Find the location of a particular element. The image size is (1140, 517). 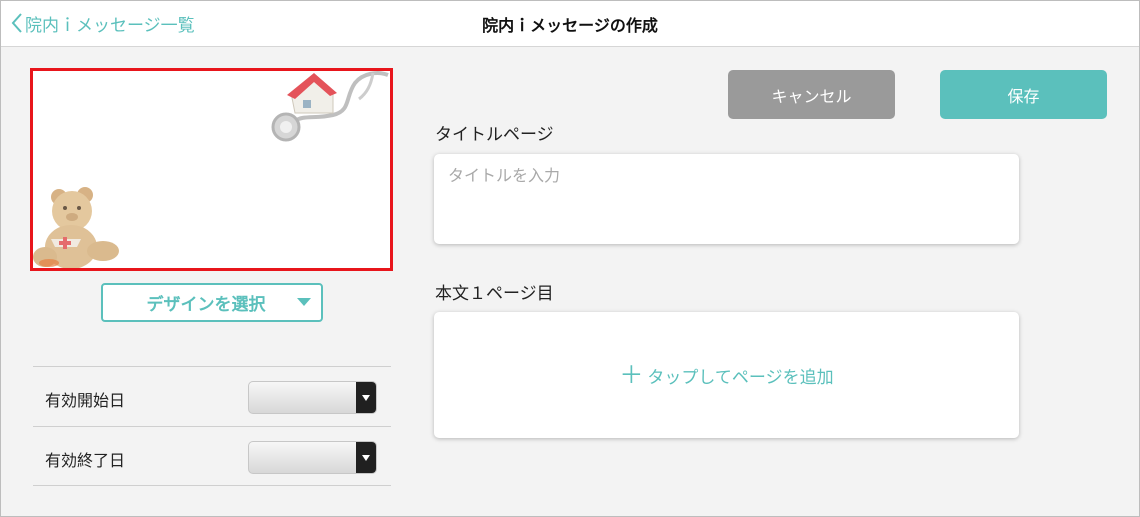

design-preview is located at coordinates (211, 169).